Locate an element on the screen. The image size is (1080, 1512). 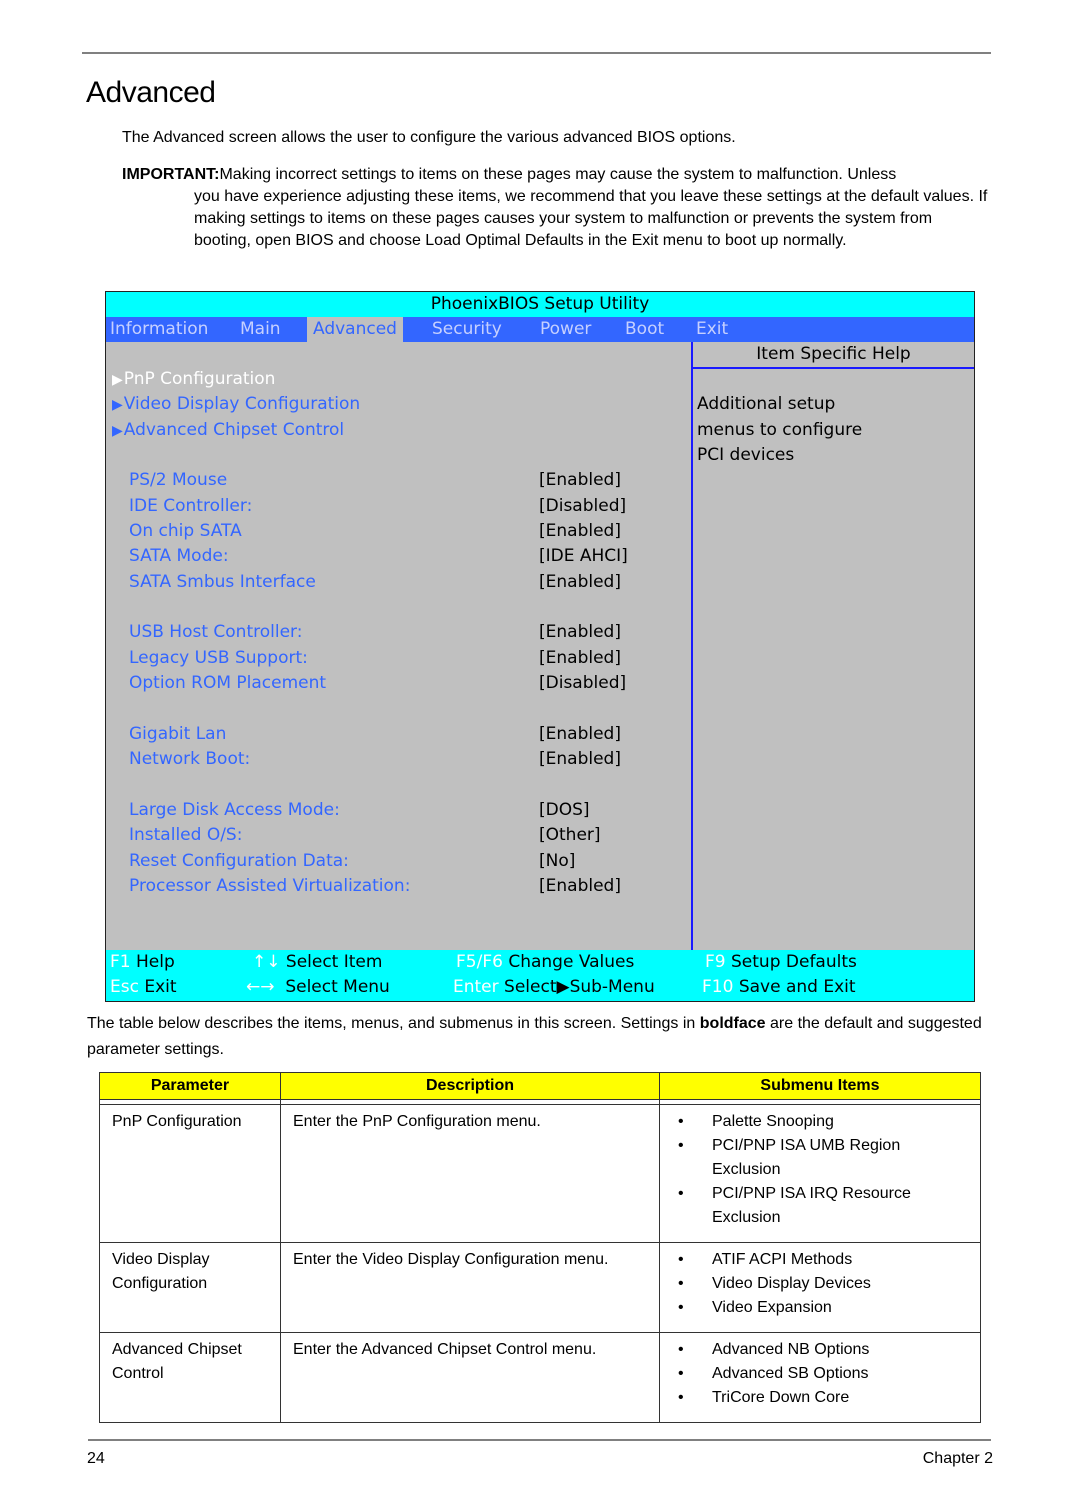
table-intro-bold: boldface is located at coordinates (732, 1023).